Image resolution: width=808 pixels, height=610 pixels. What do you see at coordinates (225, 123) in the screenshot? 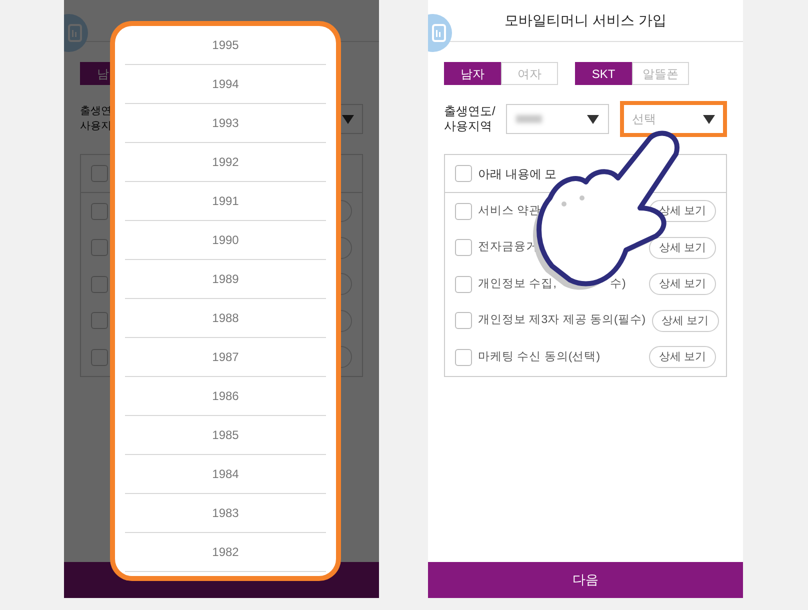
I see `year-option: 1993` at bounding box center [225, 123].